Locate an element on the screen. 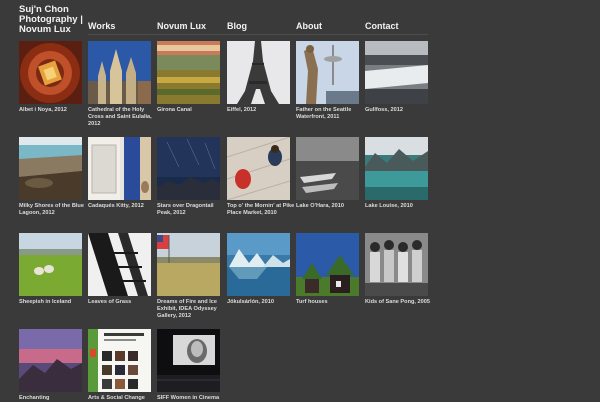  waterfall-photo is located at coordinates (396, 72).